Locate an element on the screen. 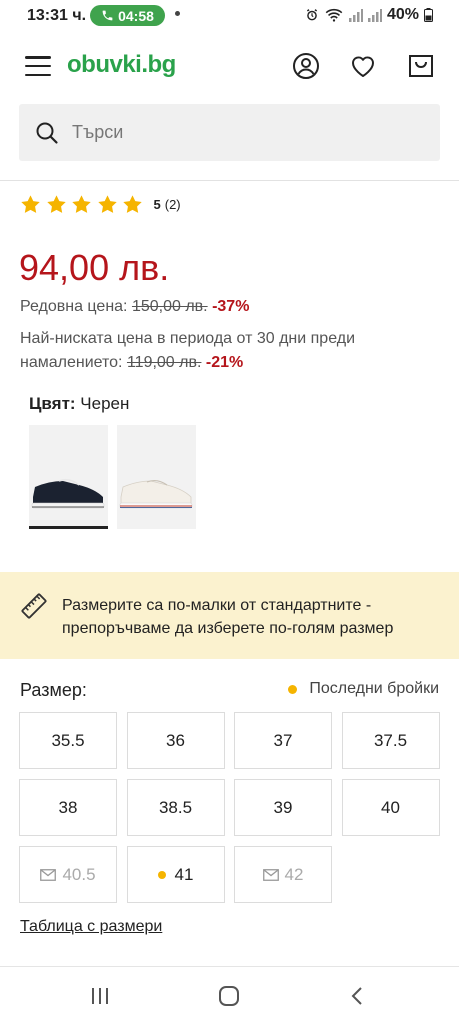 The height and width of the screenshot is (1024, 459). size-option: 37 is located at coordinates (283, 740).